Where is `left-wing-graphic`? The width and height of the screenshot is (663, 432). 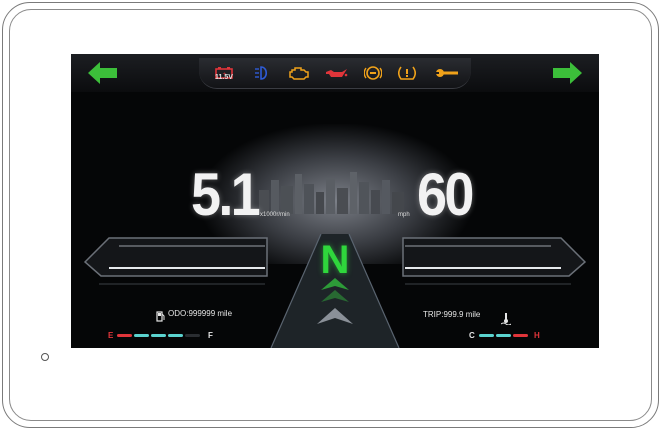
left-wing-graphic is located at coordinates (175, 261).